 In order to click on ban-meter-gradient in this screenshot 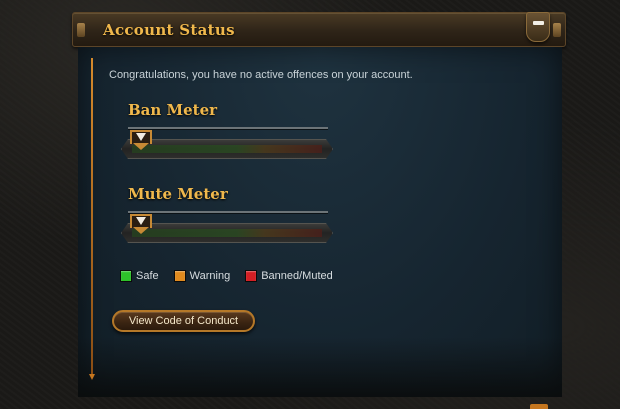, I will do `click(227, 149)`.